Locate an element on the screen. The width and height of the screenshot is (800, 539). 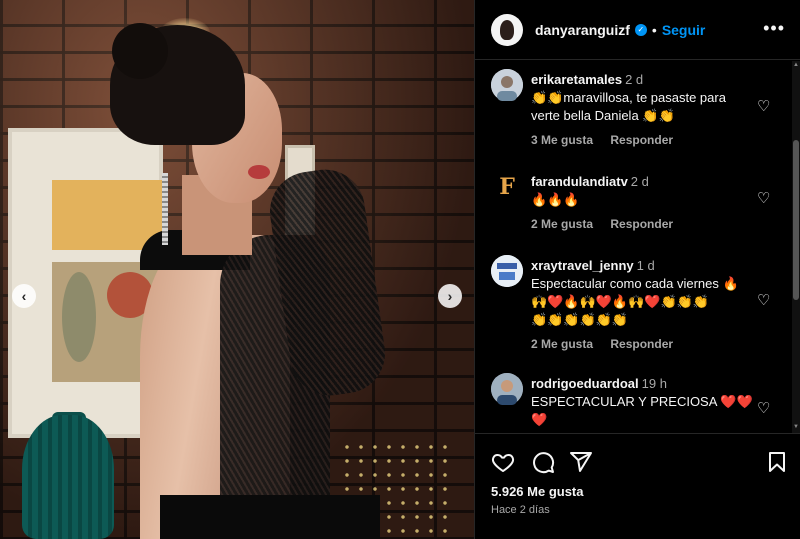
comment-time: 19 h is located at coordinates (654, 383).